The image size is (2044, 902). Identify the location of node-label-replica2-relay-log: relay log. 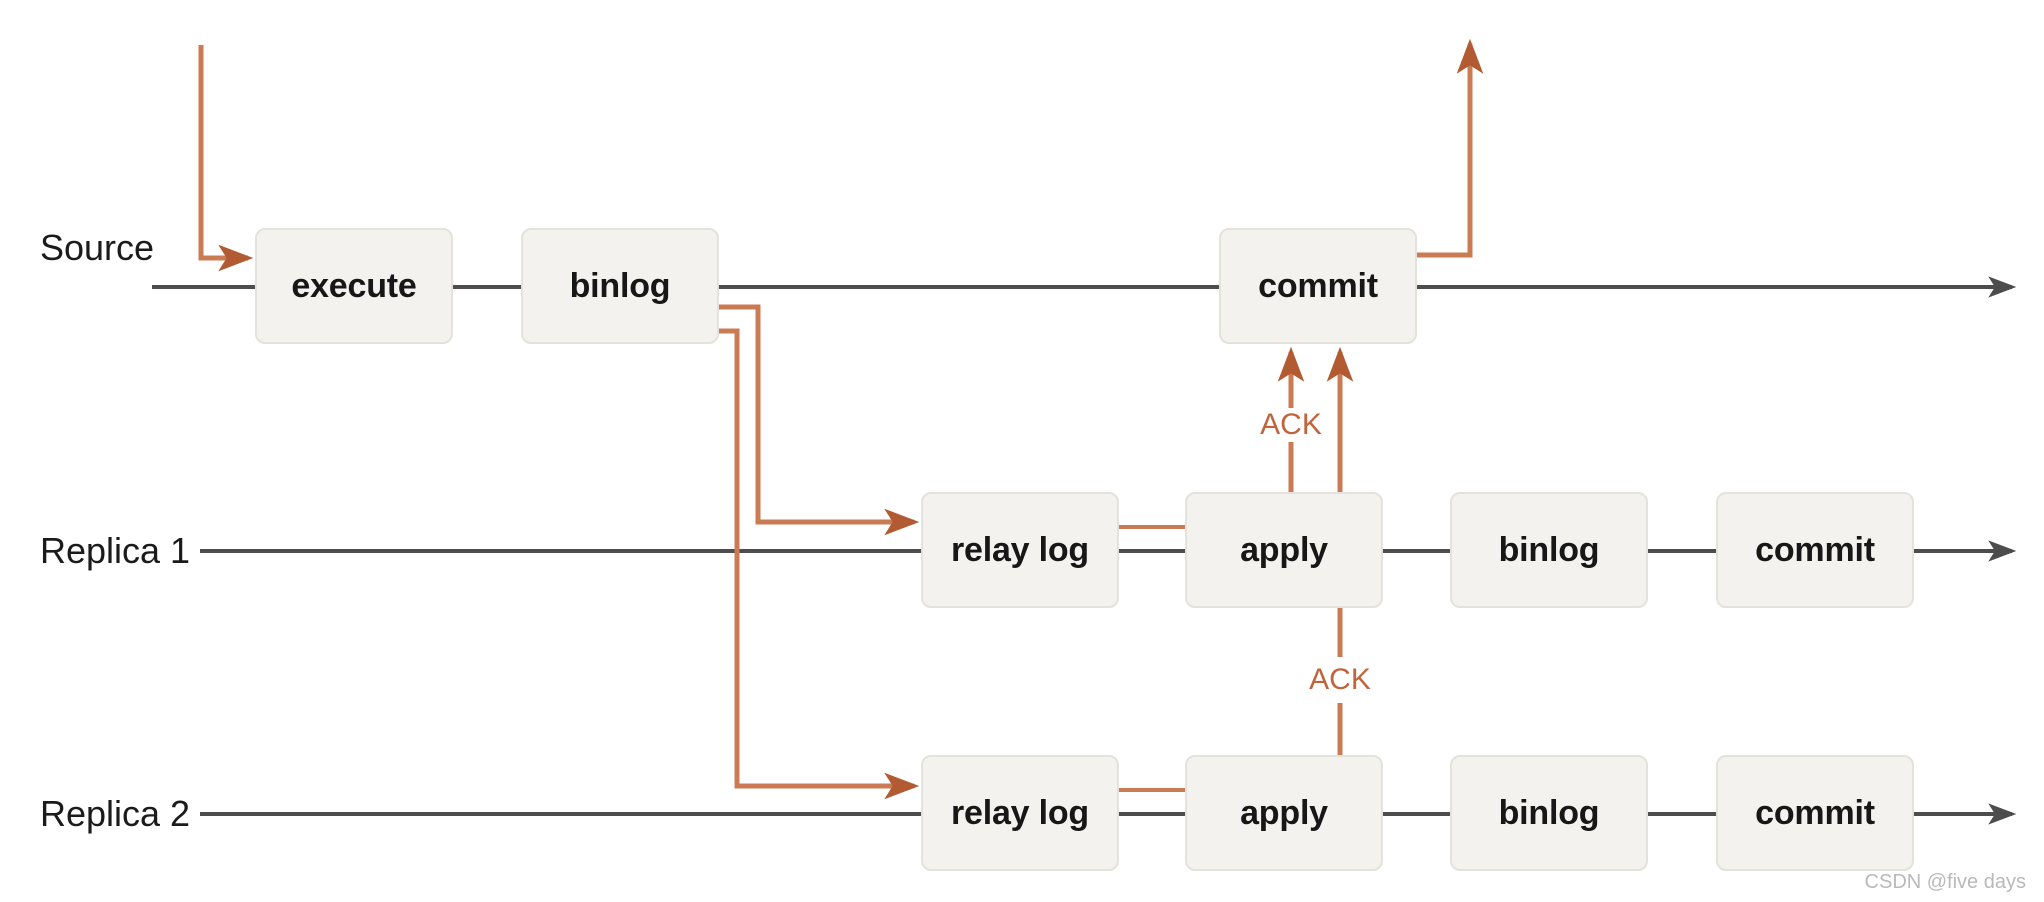
(1020, 812).